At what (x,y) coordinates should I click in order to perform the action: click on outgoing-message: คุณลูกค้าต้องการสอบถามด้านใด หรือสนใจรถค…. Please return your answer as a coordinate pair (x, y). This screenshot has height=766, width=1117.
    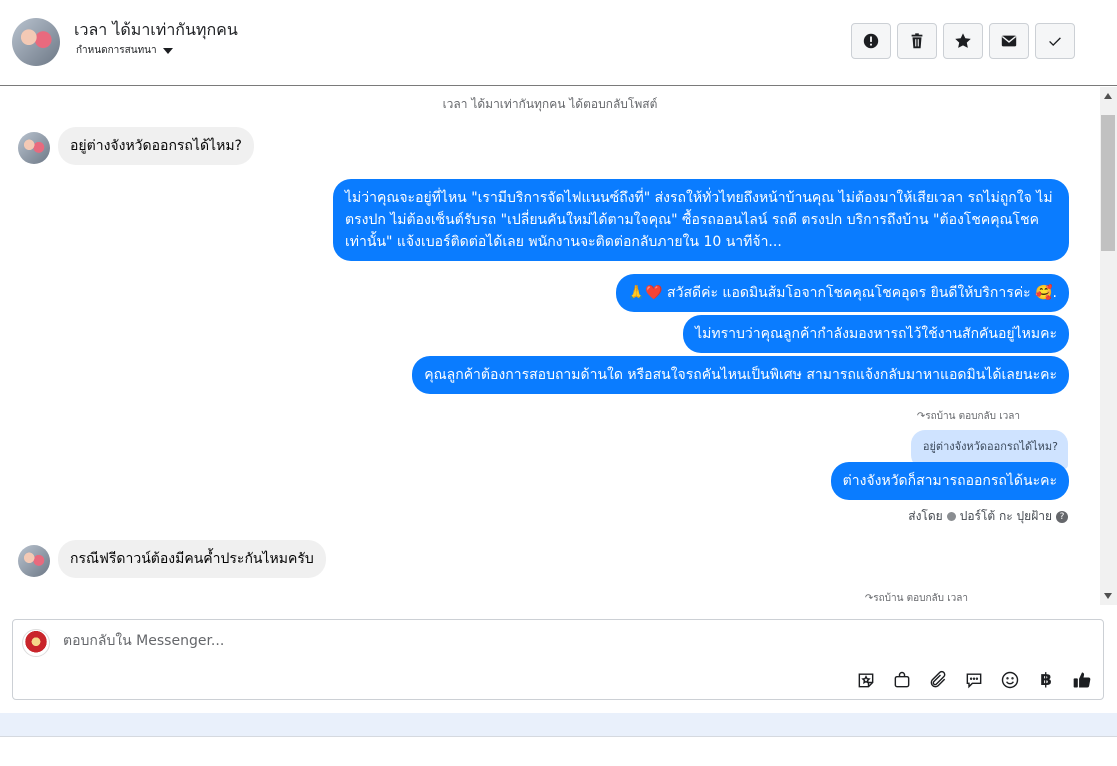
    Looking at the image, I should click on (740, 375).